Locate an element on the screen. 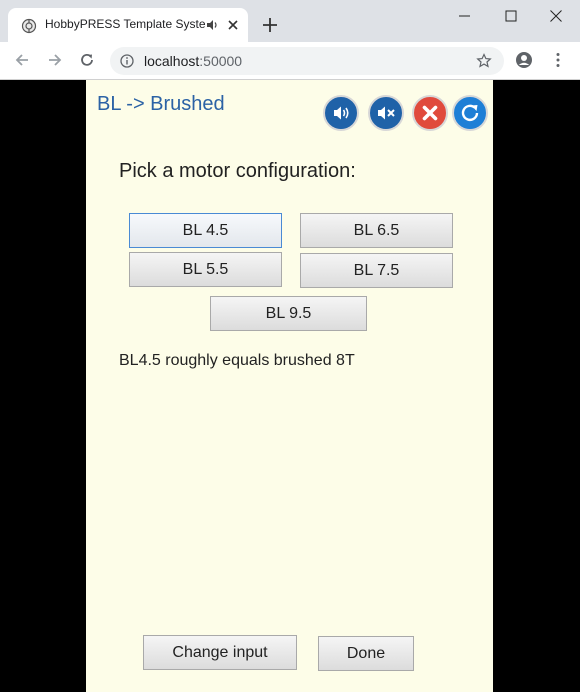 This screenshot has height=692, width=580. bookmark-star-icon is located at coordinates (484, 61).